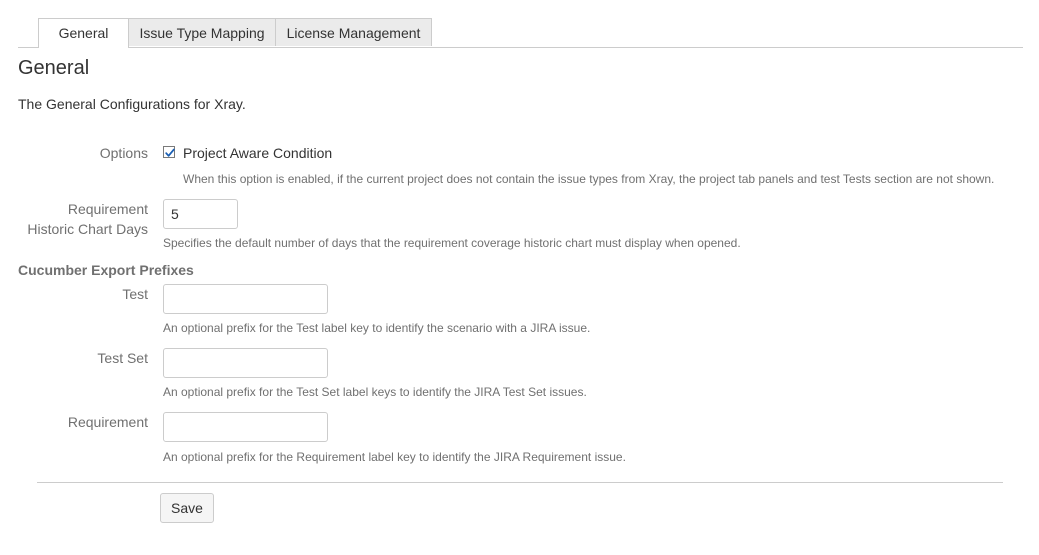 The image size is (1039, 555). Describe the element at coordinates (107, 209) in the screenshot. I see `requirement-days-label-line1: Requirement` at that location.